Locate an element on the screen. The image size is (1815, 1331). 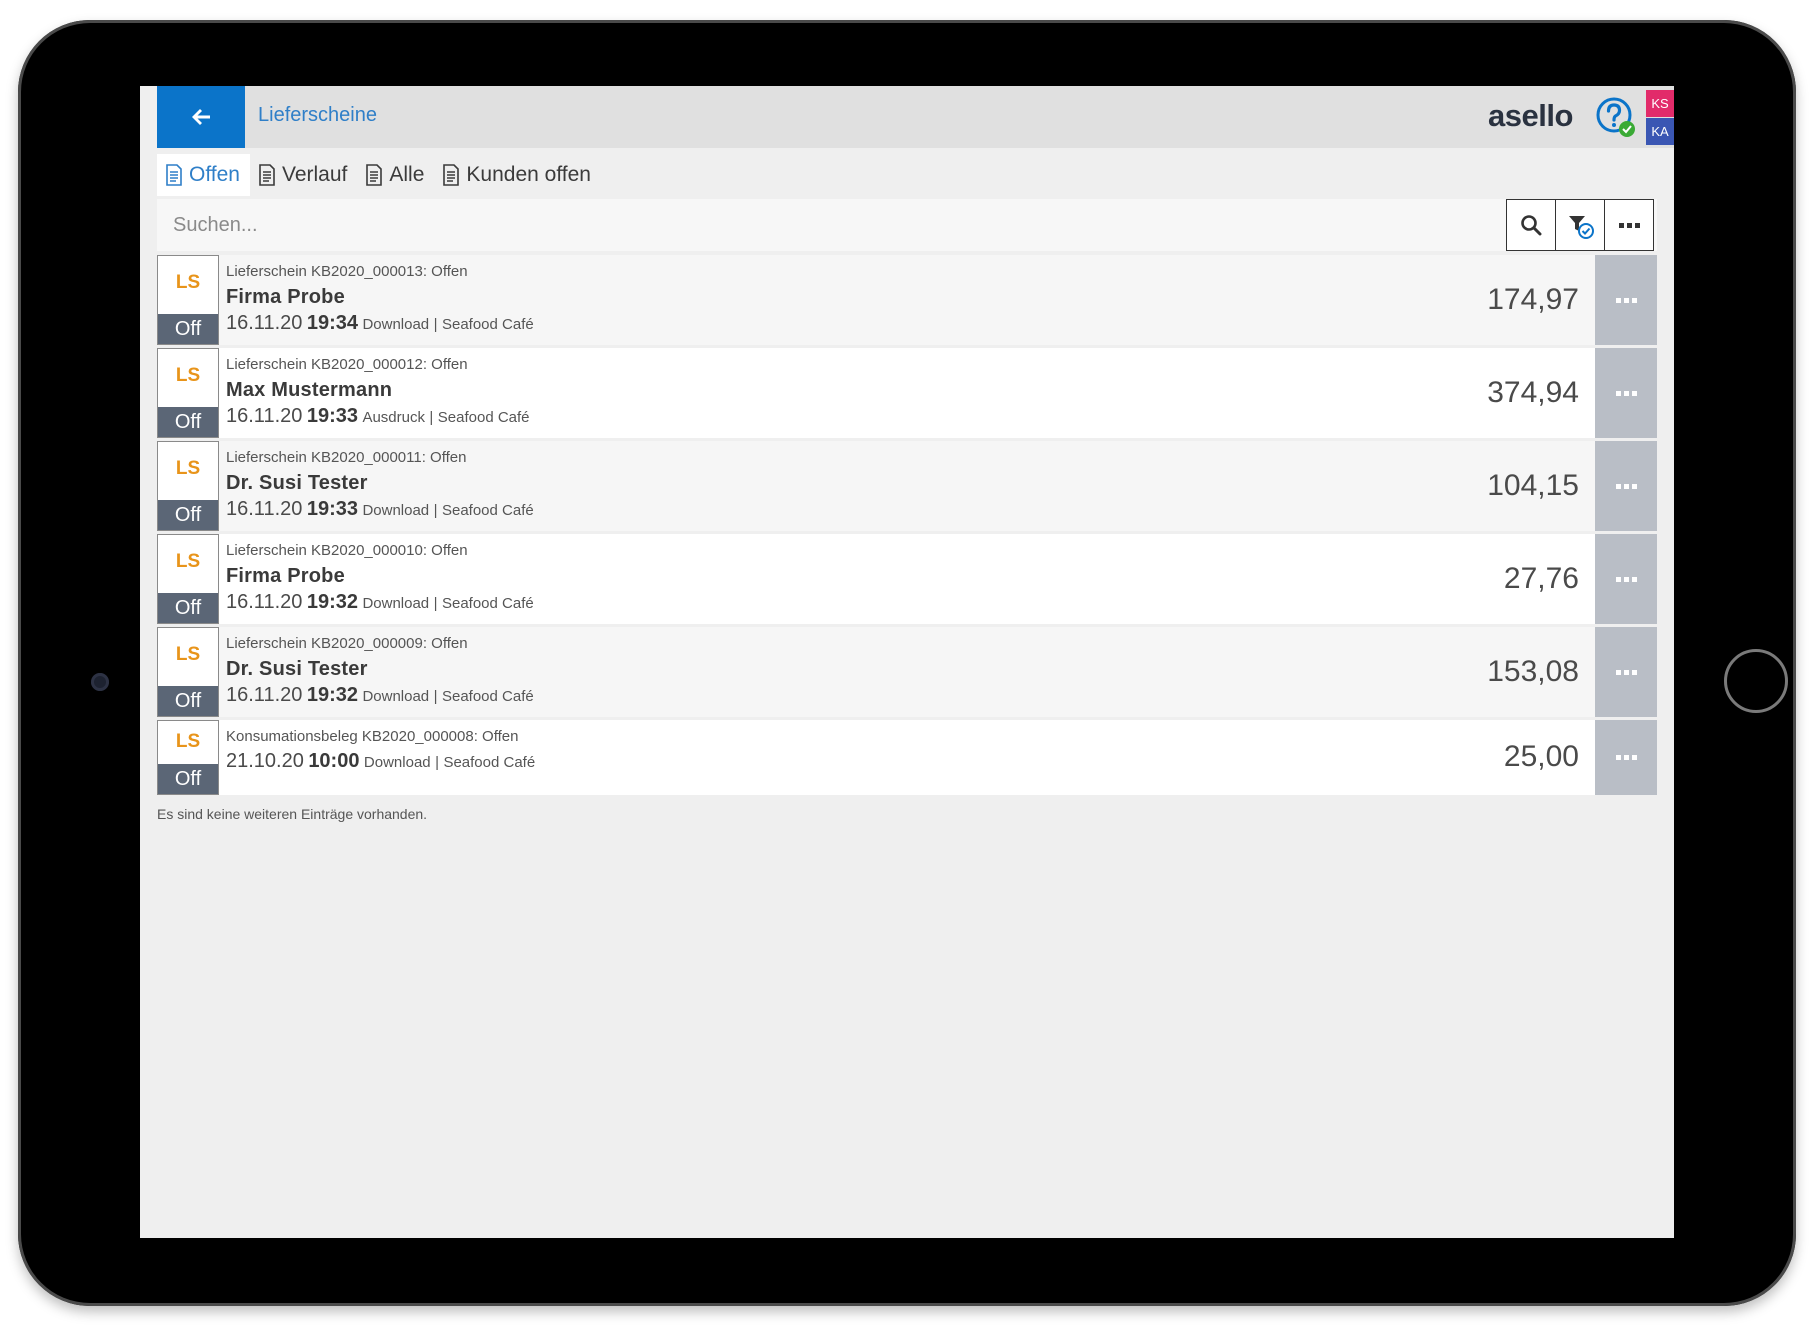
arrow-left-icon is located at coordinates (201, 117).